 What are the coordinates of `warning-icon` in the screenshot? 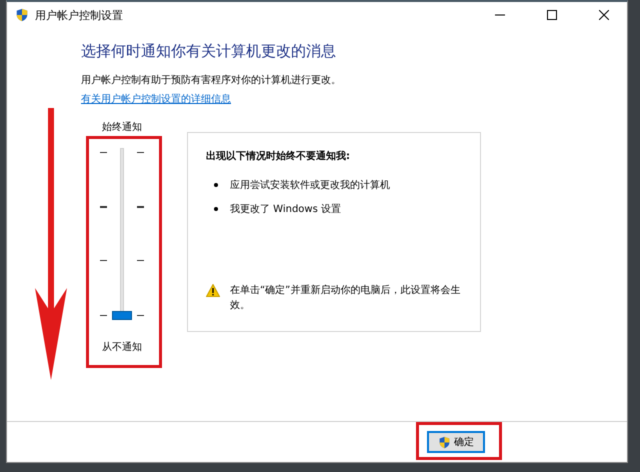 It's located at (213, 290).